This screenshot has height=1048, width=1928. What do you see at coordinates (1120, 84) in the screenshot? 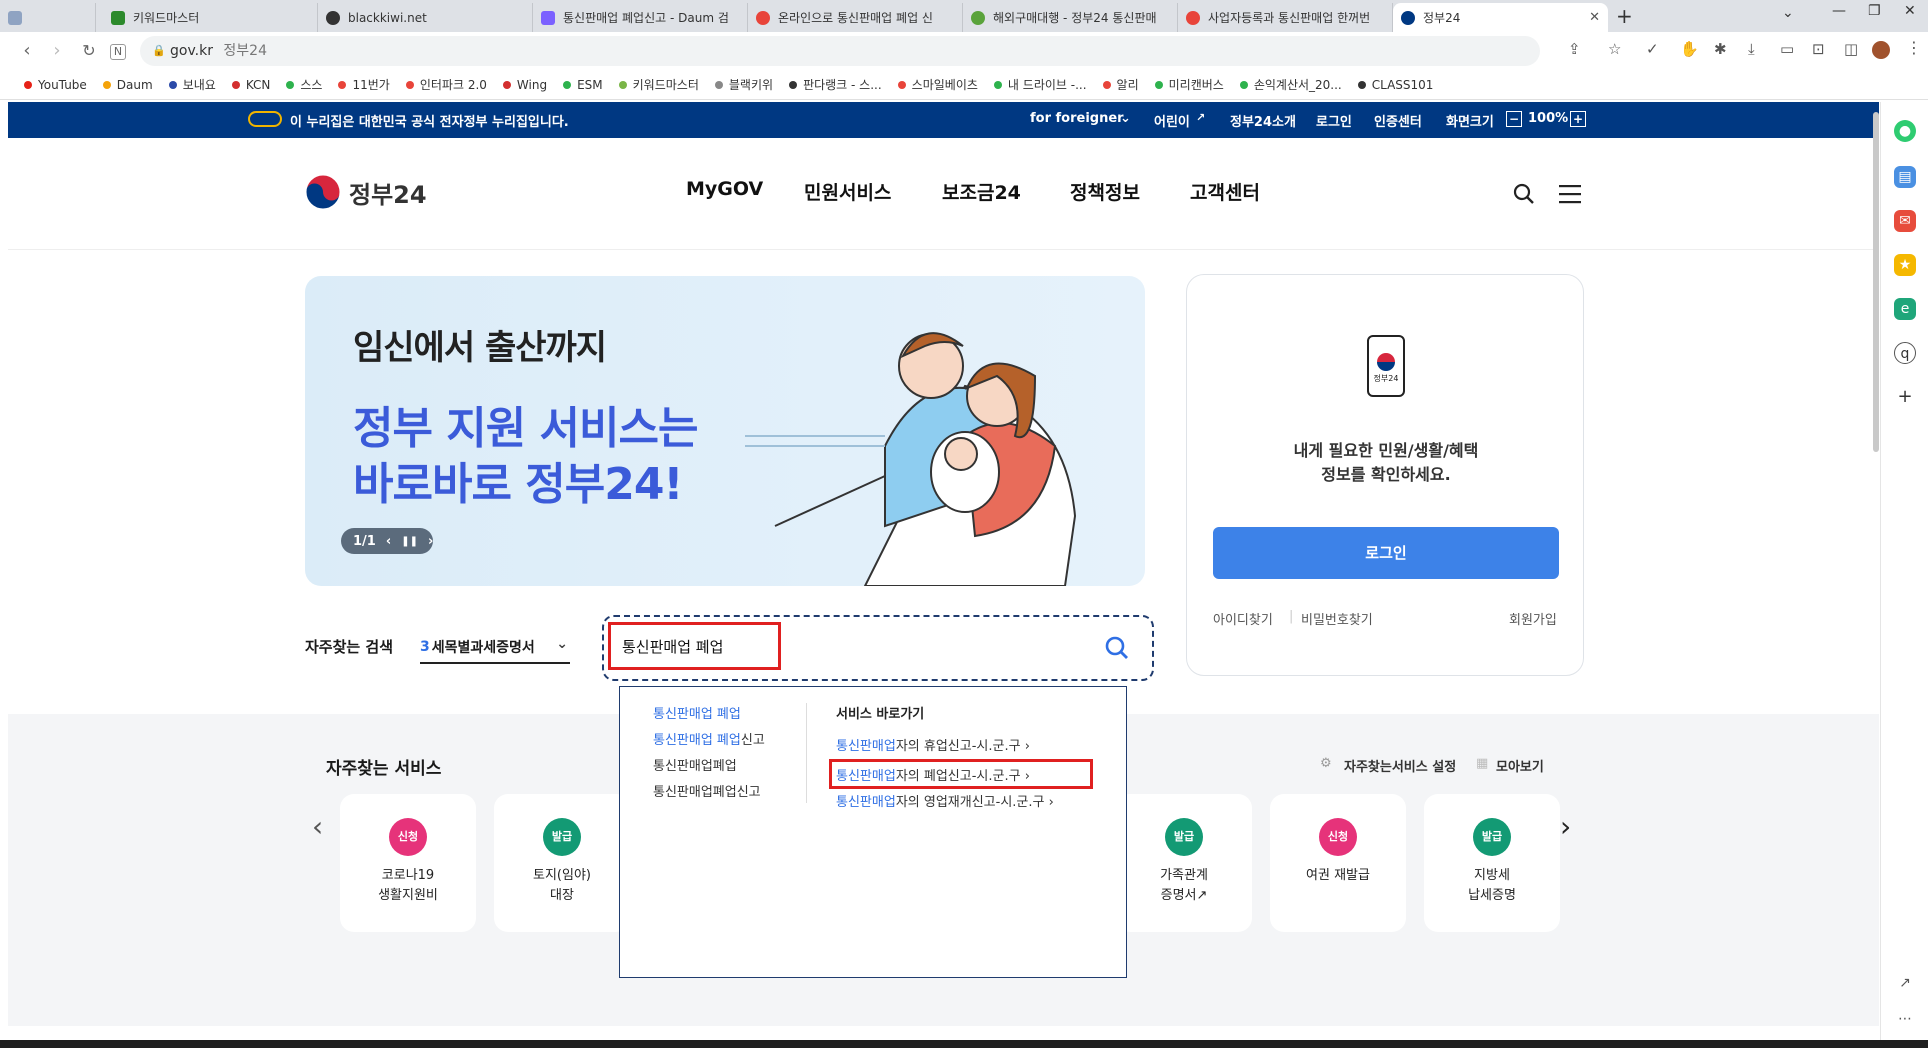
I see `bookmark-item: 알리` at bounding box center [1120, 84].